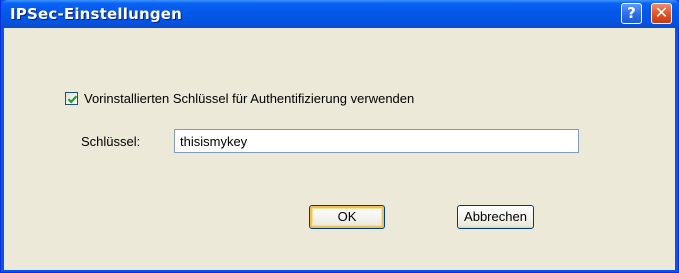 The width and height of the screenshot is (679, 273). Describe the element at coordinates (96, 14) in the screenshot. I see `window-title: IPSec-Einstellungen` at that location.